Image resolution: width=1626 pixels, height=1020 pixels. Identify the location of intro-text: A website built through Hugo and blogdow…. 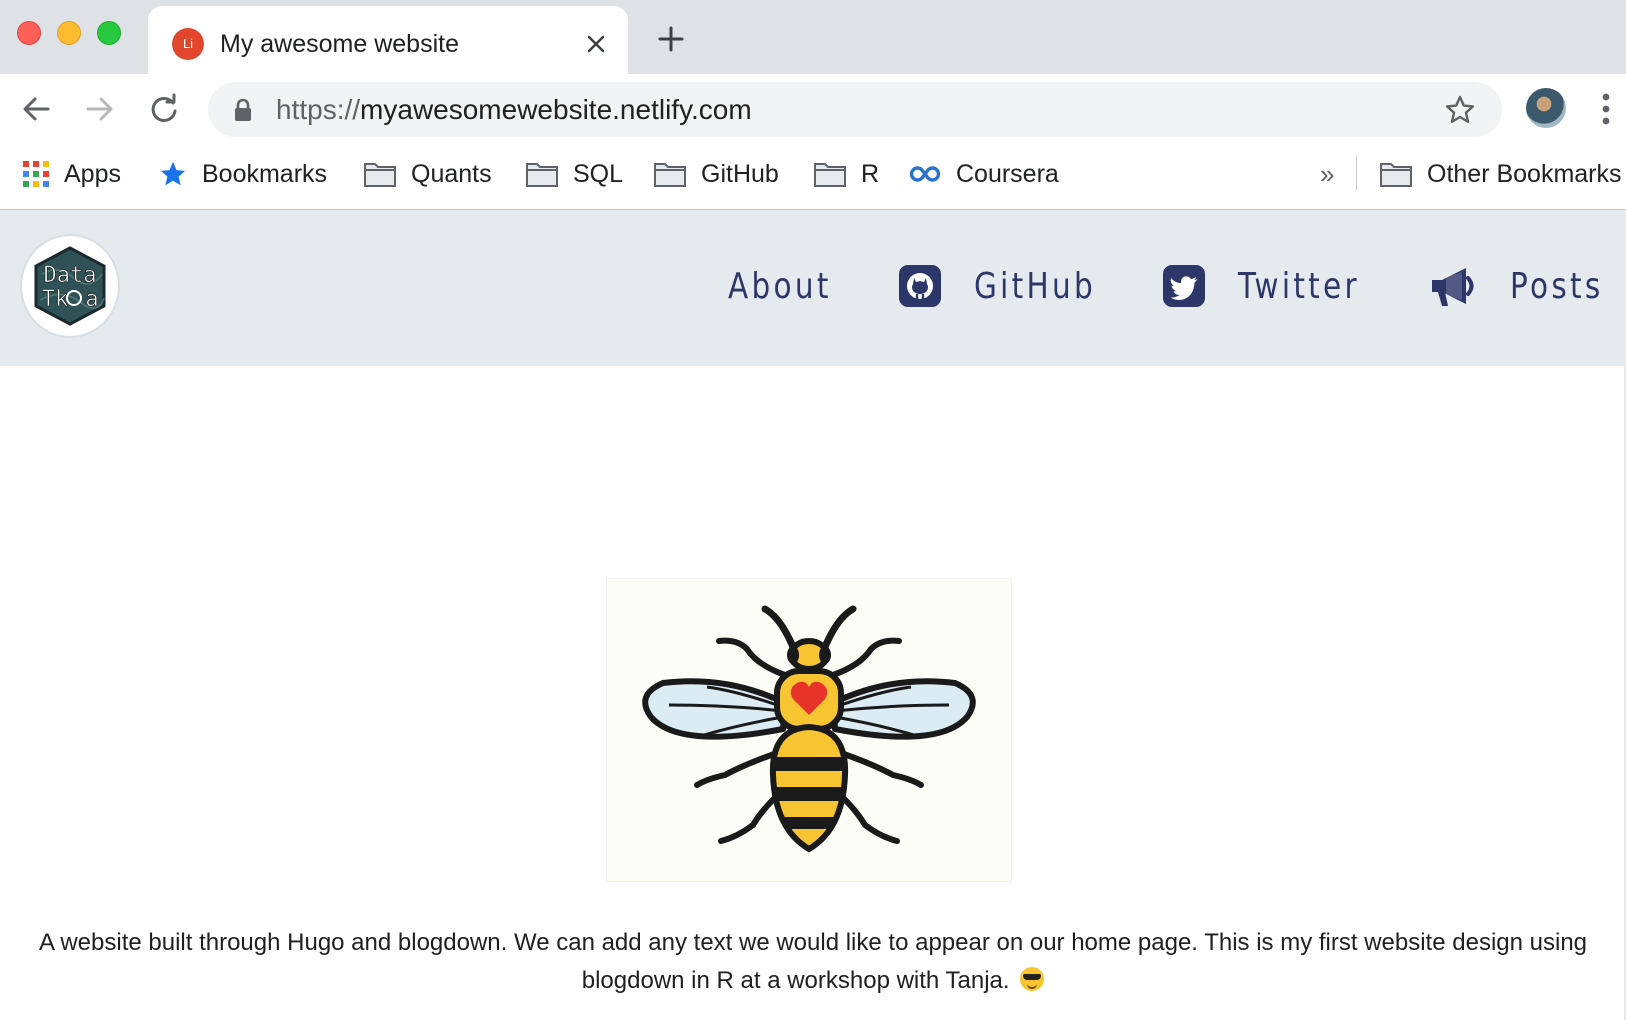
(813, 961).